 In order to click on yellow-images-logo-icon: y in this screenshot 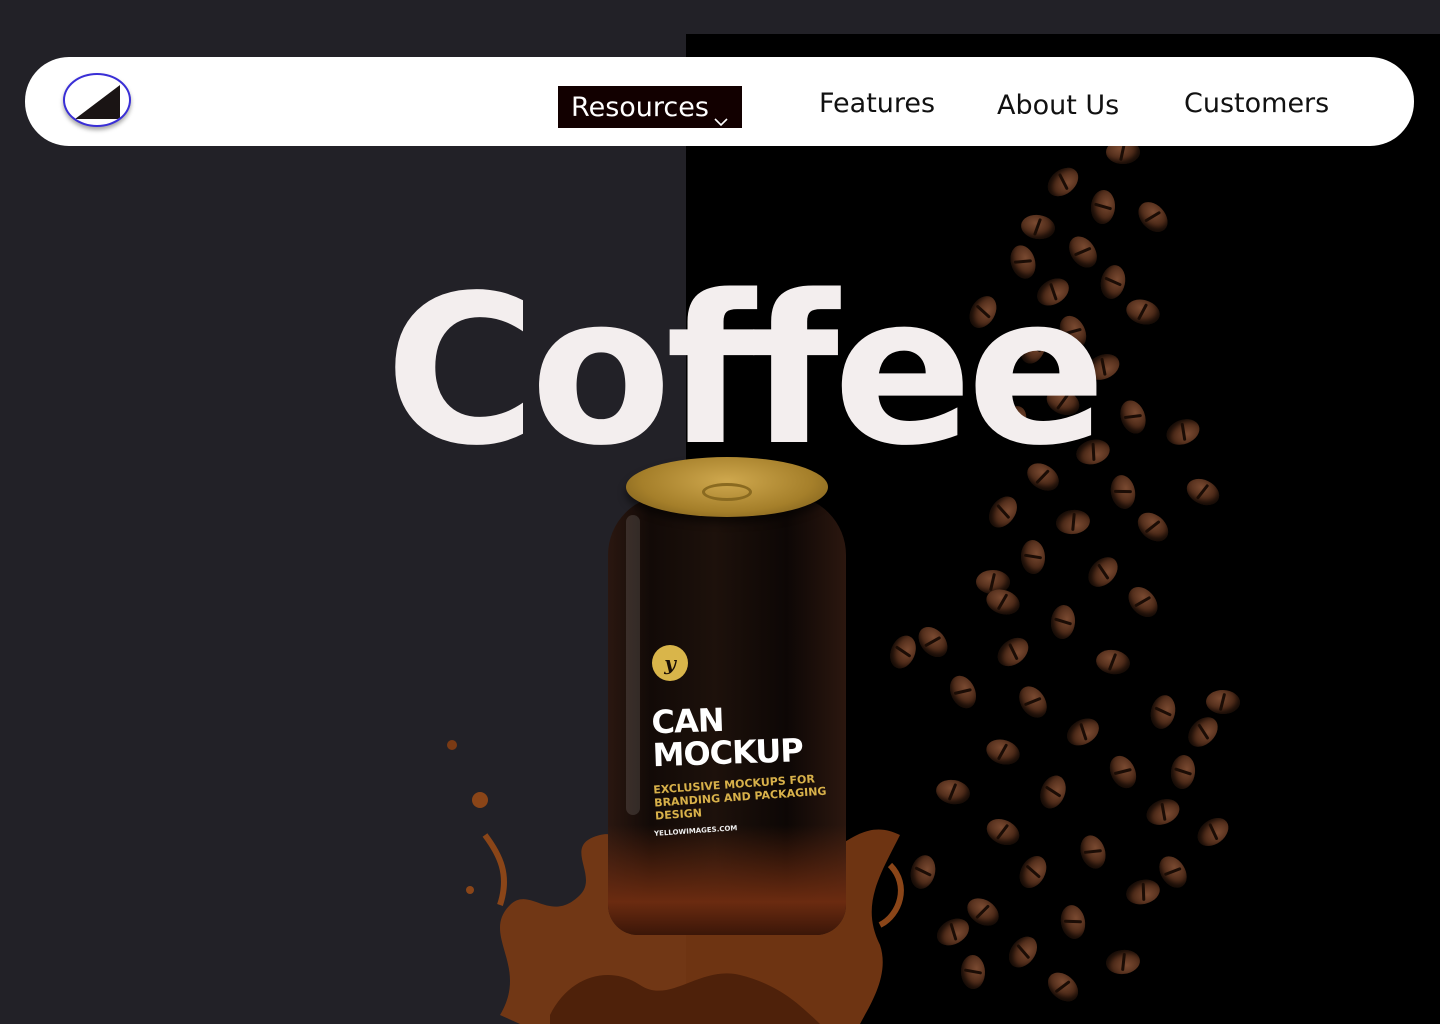, I will do `click(670, 663)`.